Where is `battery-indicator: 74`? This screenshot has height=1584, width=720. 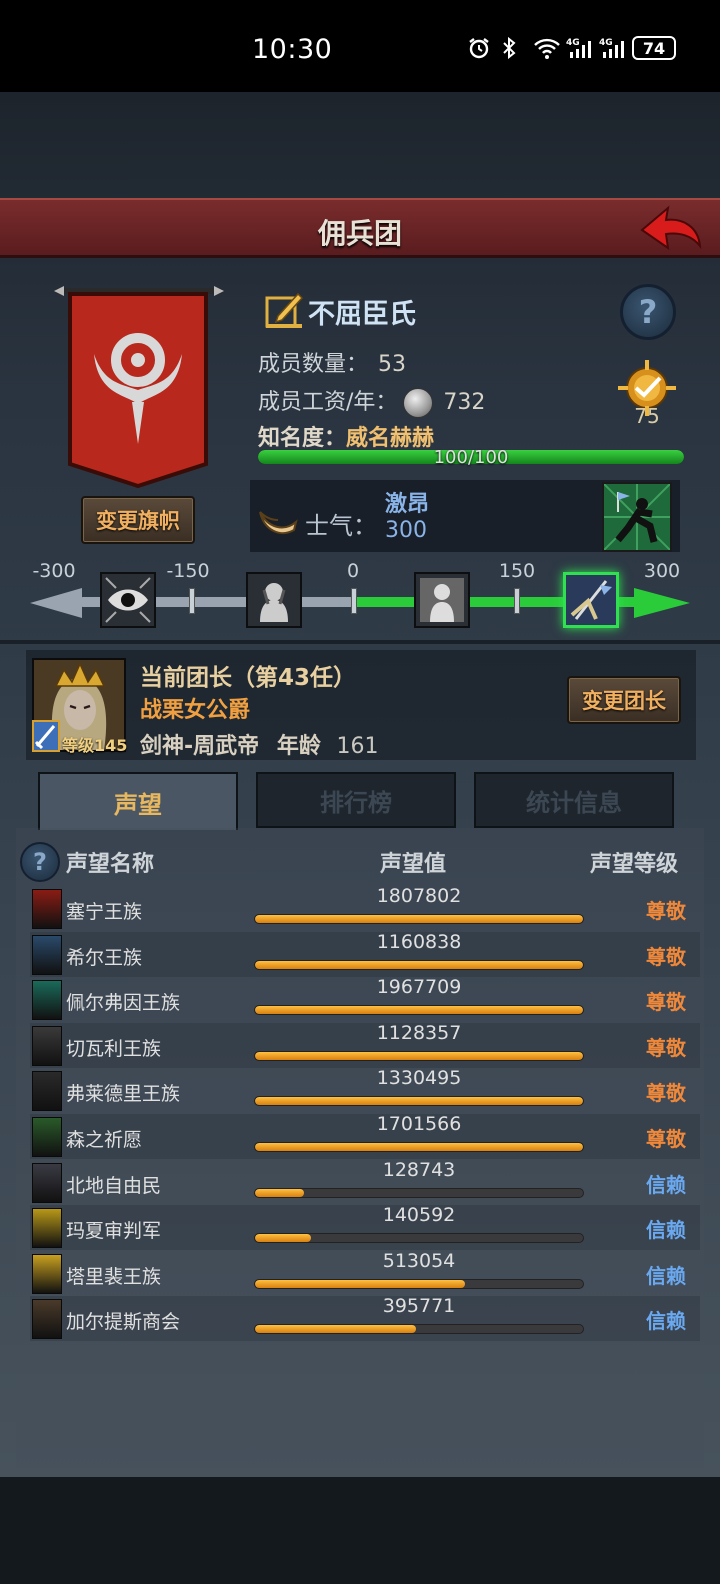
battery-indicator: 74 is located at coordinates (654, 48).